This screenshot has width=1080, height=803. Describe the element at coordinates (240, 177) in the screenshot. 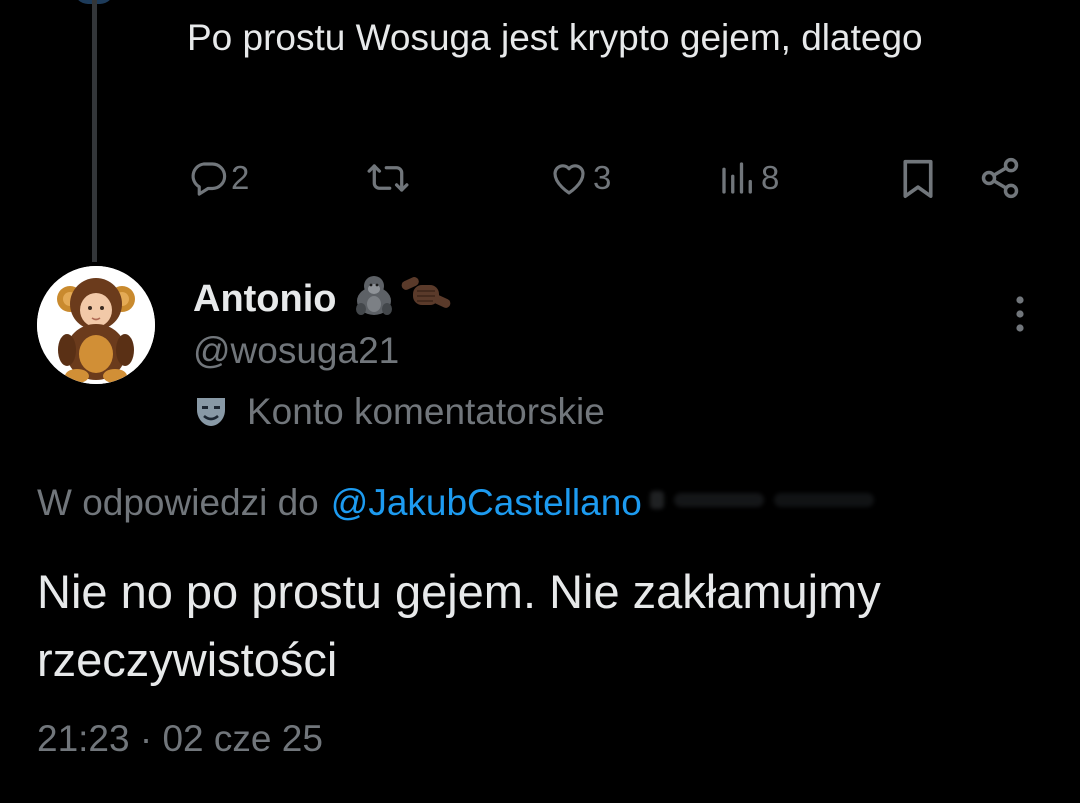

I see `reply-count: 2` at that location.